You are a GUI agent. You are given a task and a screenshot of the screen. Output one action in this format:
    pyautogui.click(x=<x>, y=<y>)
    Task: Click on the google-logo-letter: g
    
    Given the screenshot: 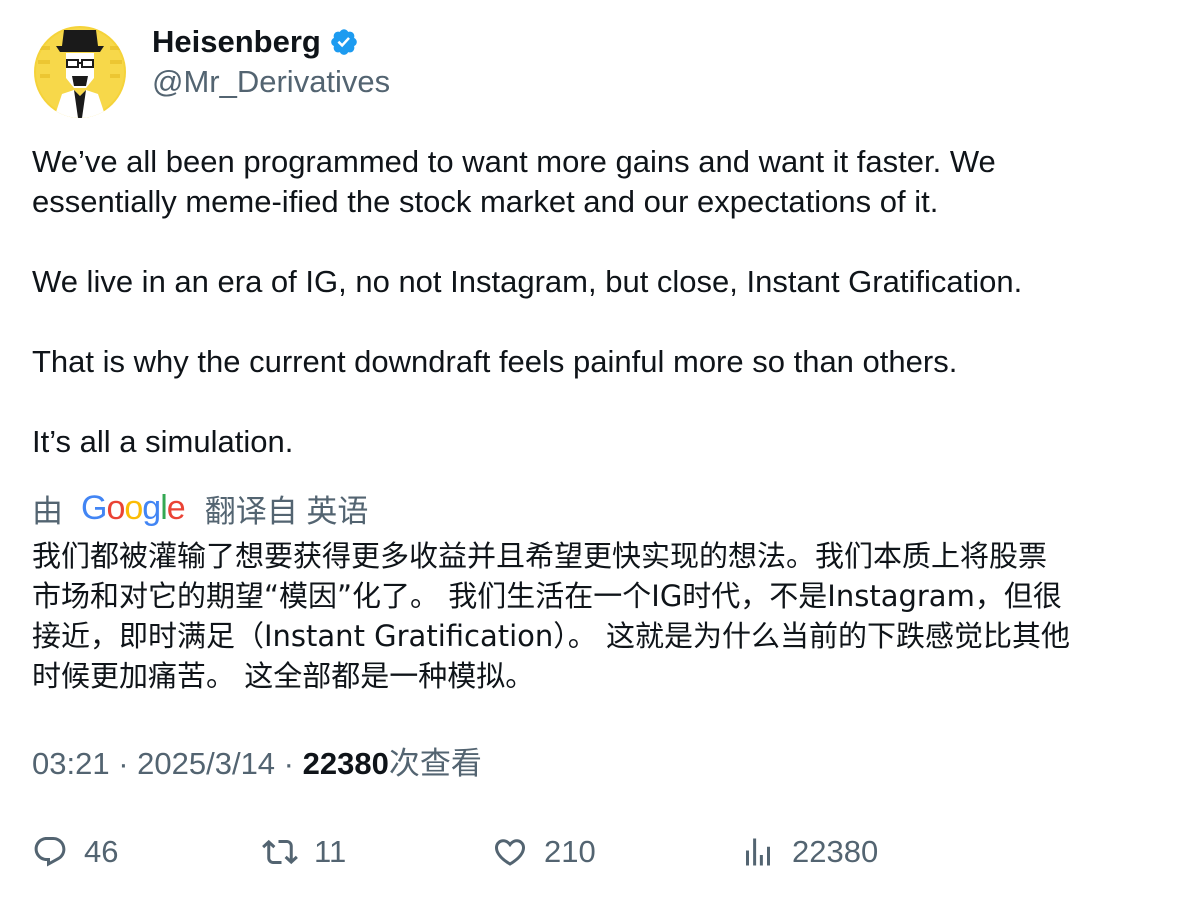 What is the action you would take?
    pyautogui.click(x=151, y=507)
    